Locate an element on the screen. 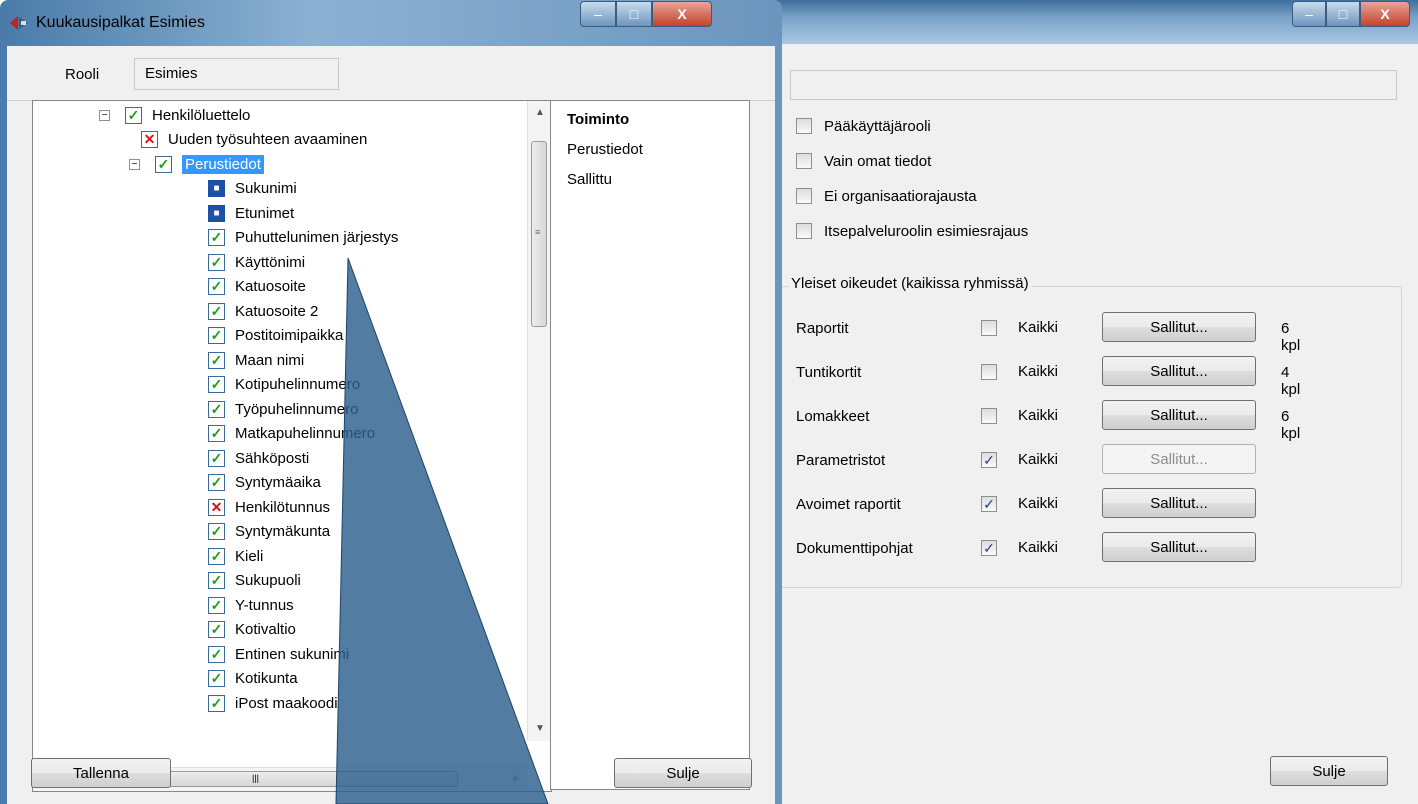 This screenshot has height=804, width=1418. dialog-title: Kuukausipalkat Esimies is located at coordinates (120, 22).